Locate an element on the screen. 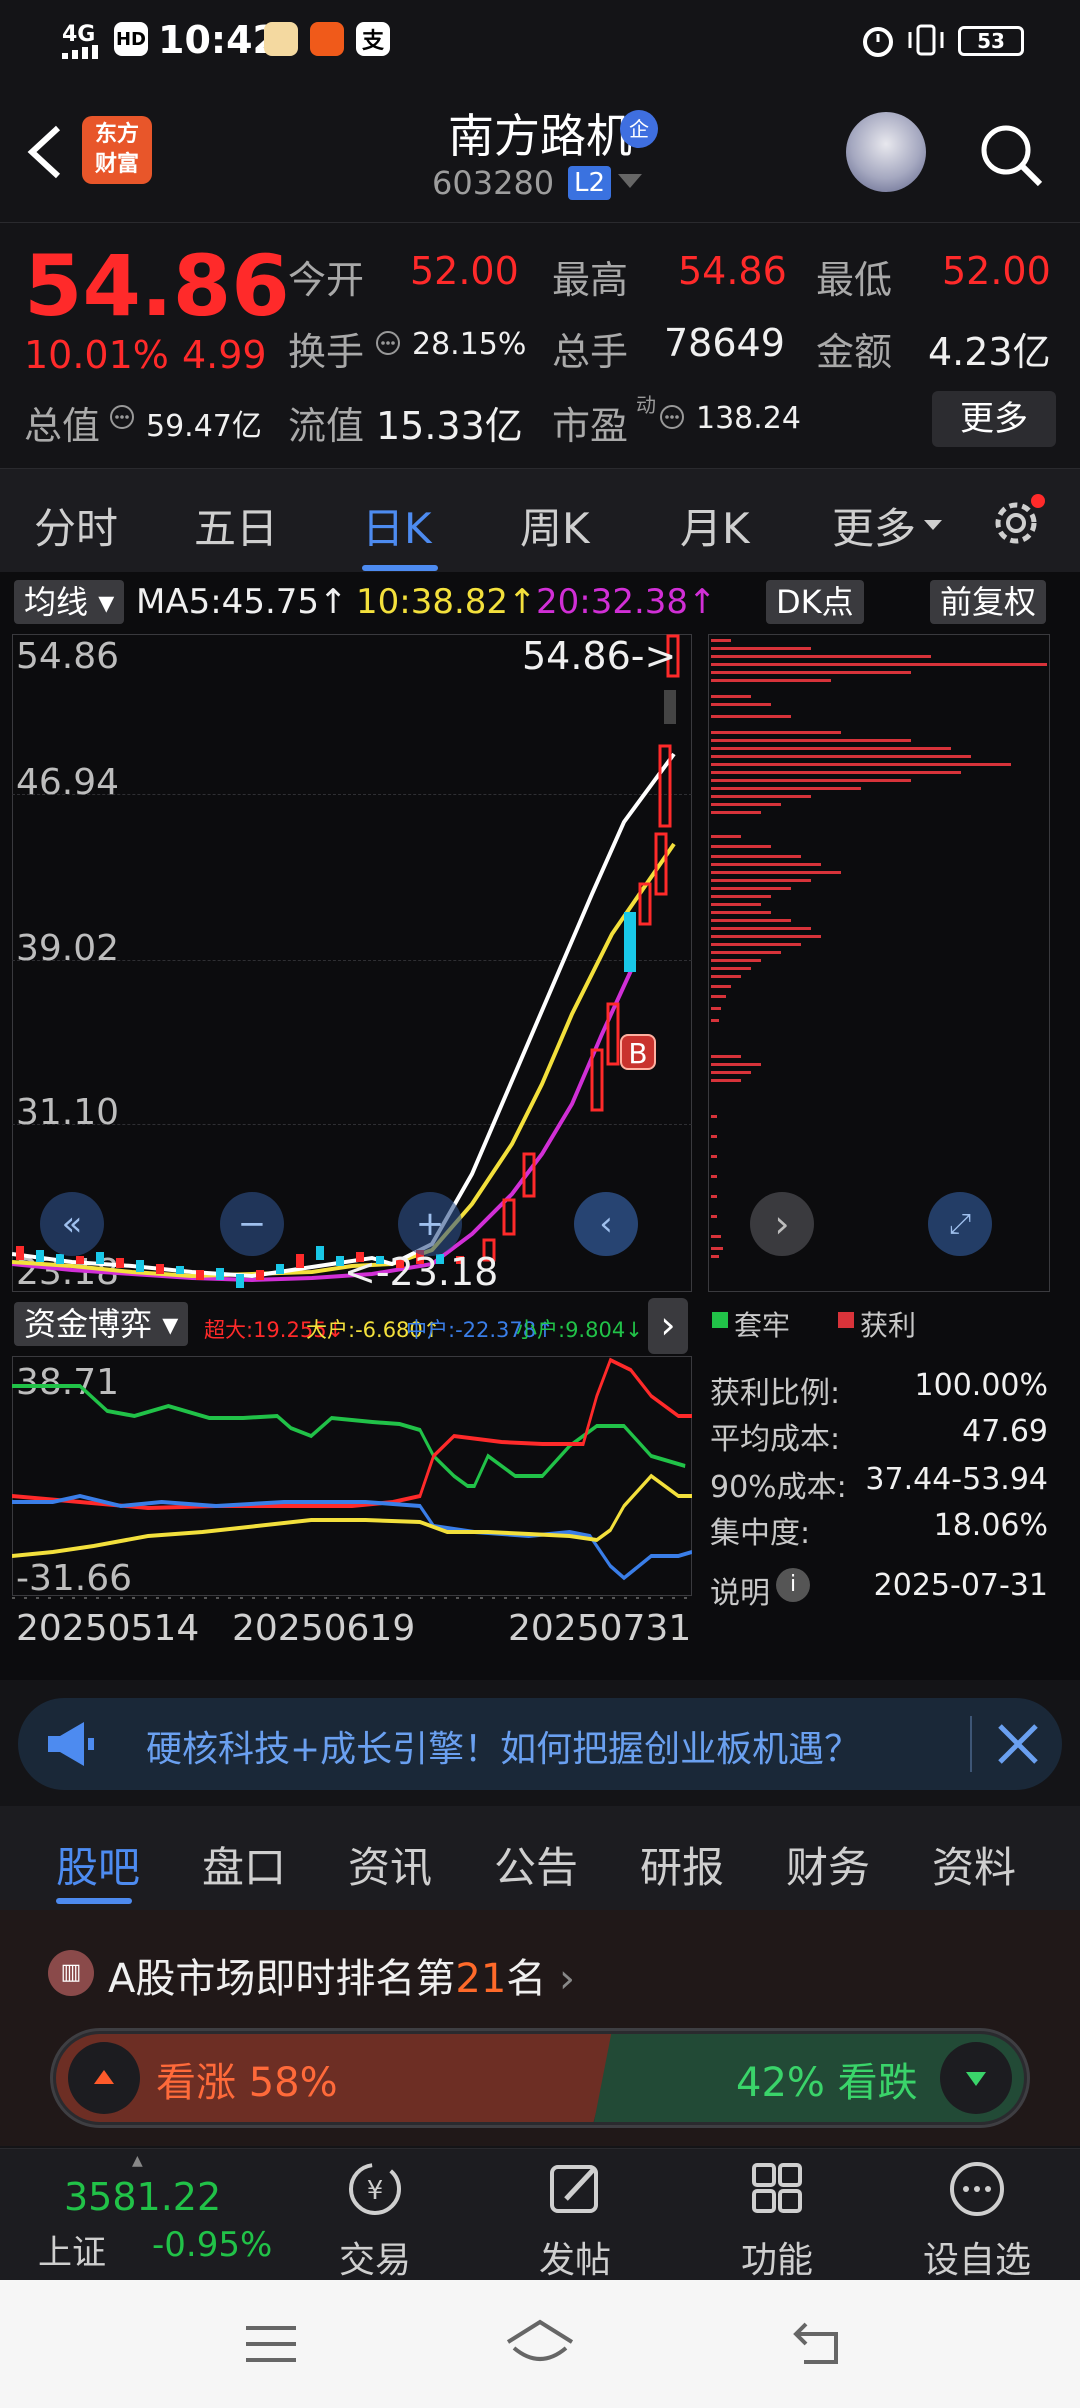 This screenshot has height=2408, width=1080. nav-trade: ¥ 交易 is located at coordinates (375, 2221).